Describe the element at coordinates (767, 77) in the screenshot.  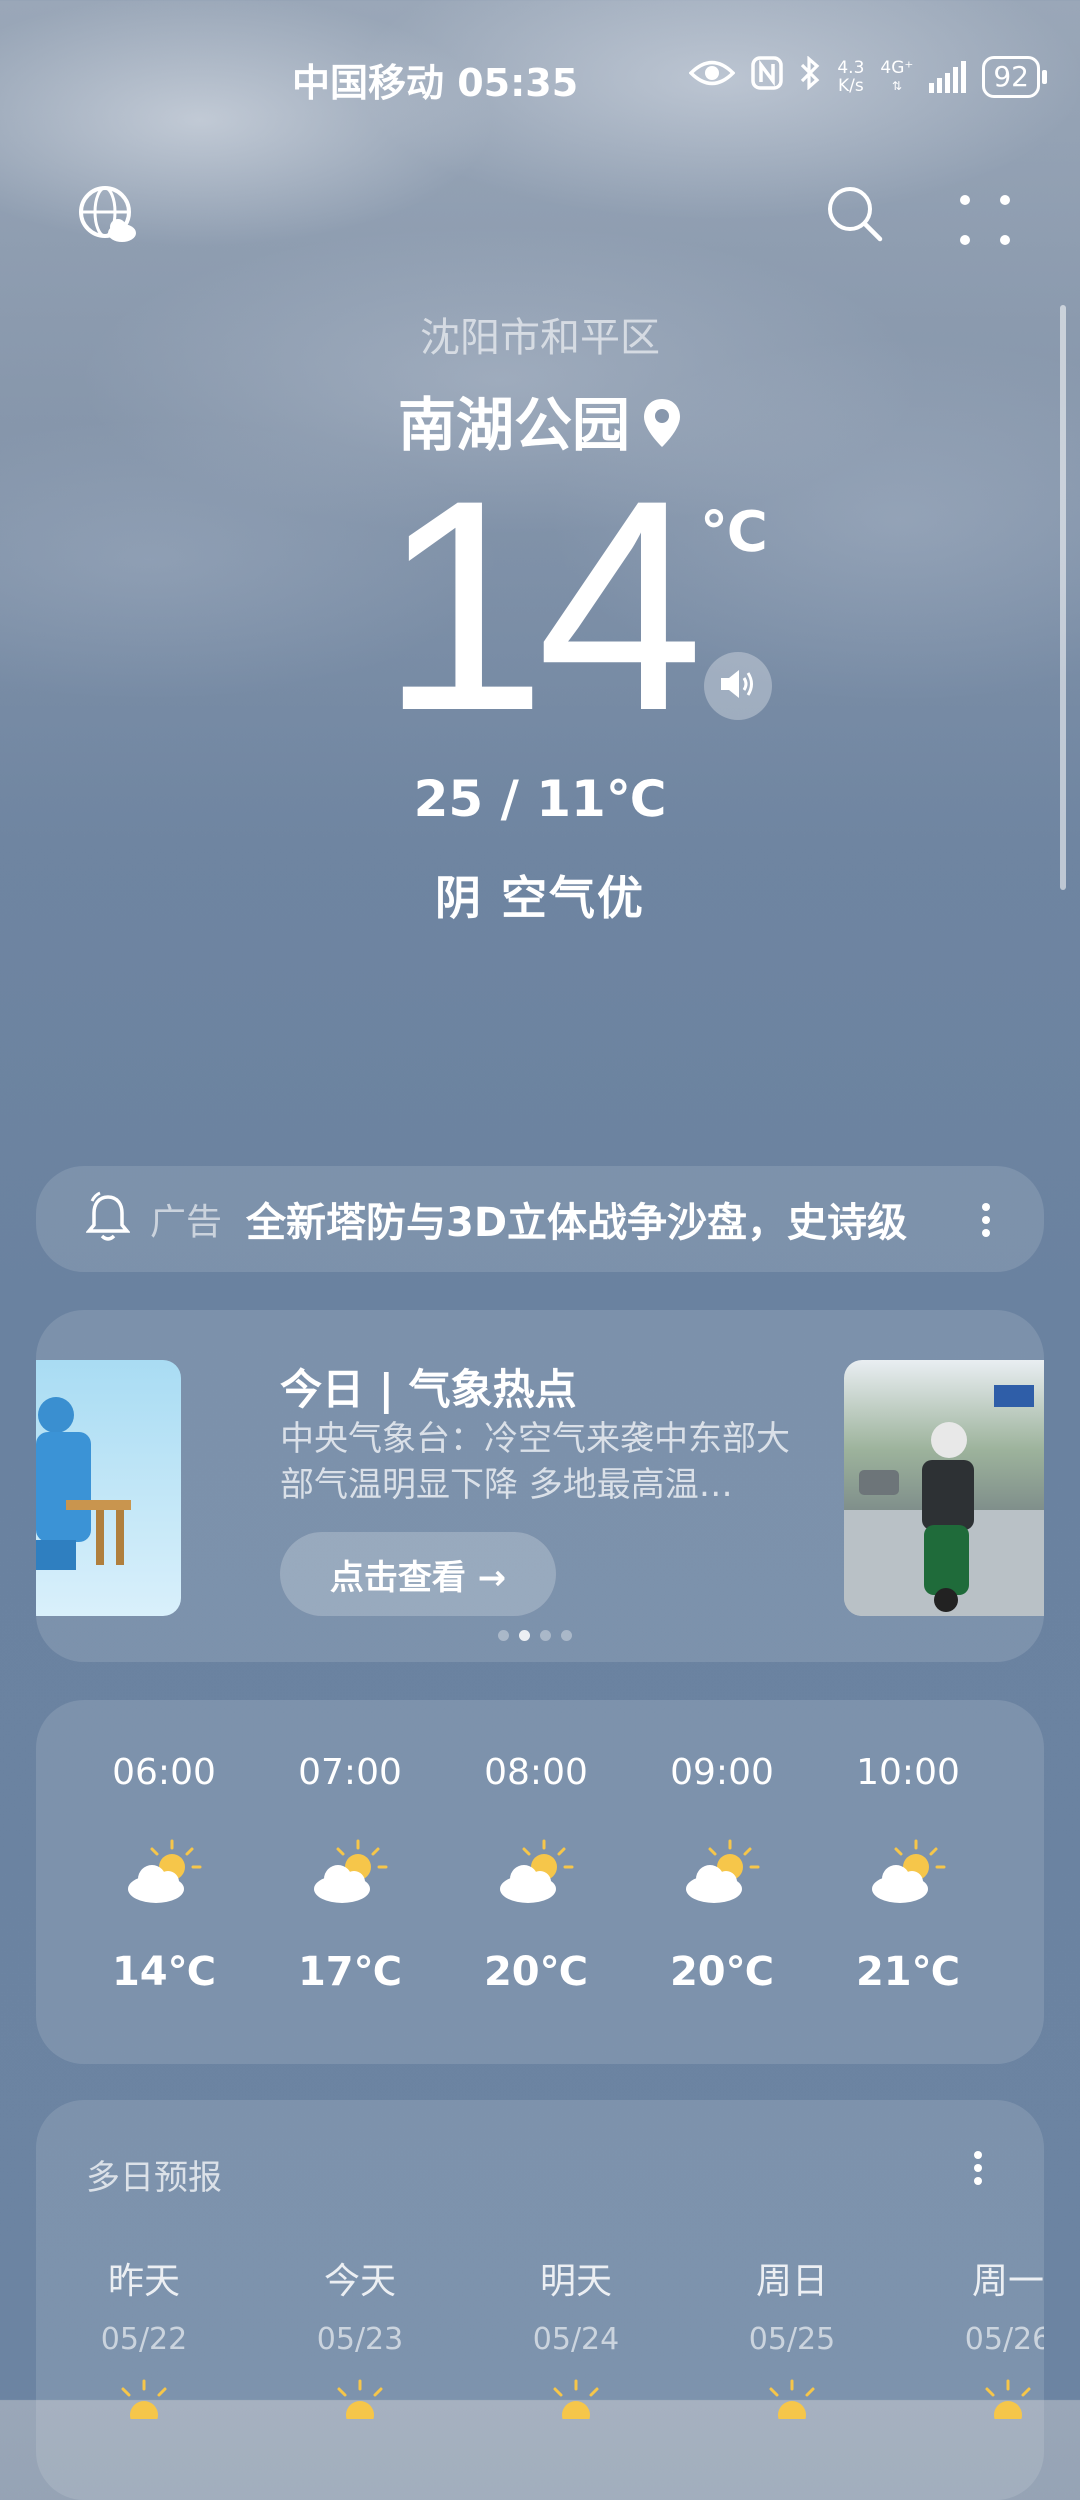
I see `nfc-icon` at that location.